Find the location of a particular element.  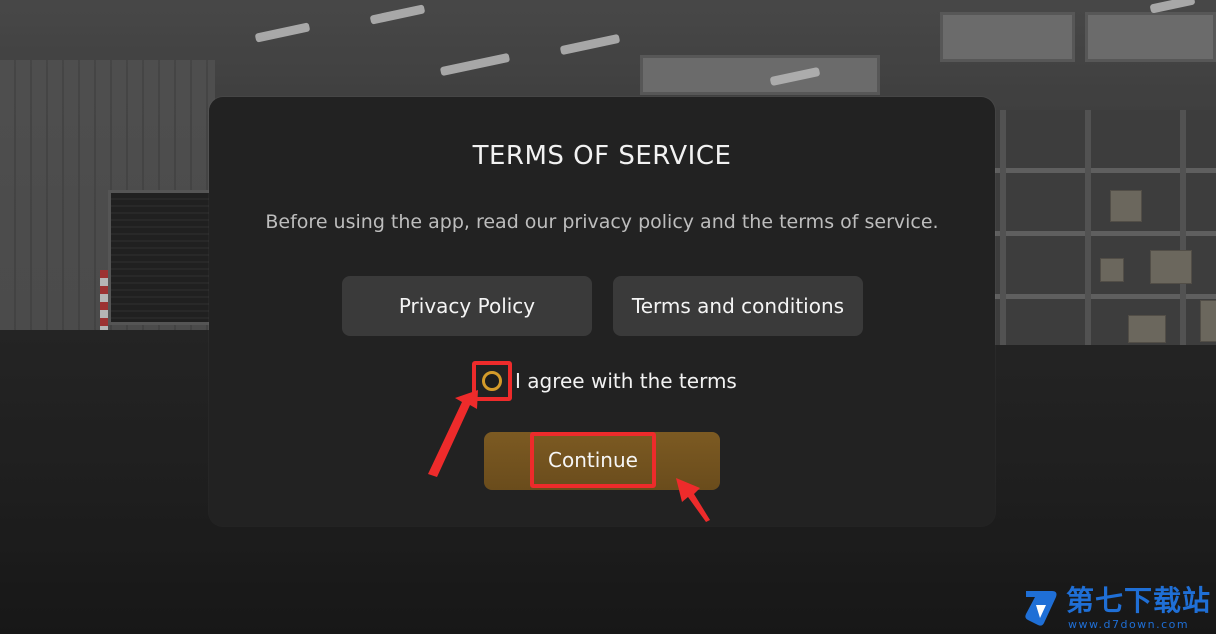

privacy-policy-button: Privacy Policy is located at coordinates (467, 306).